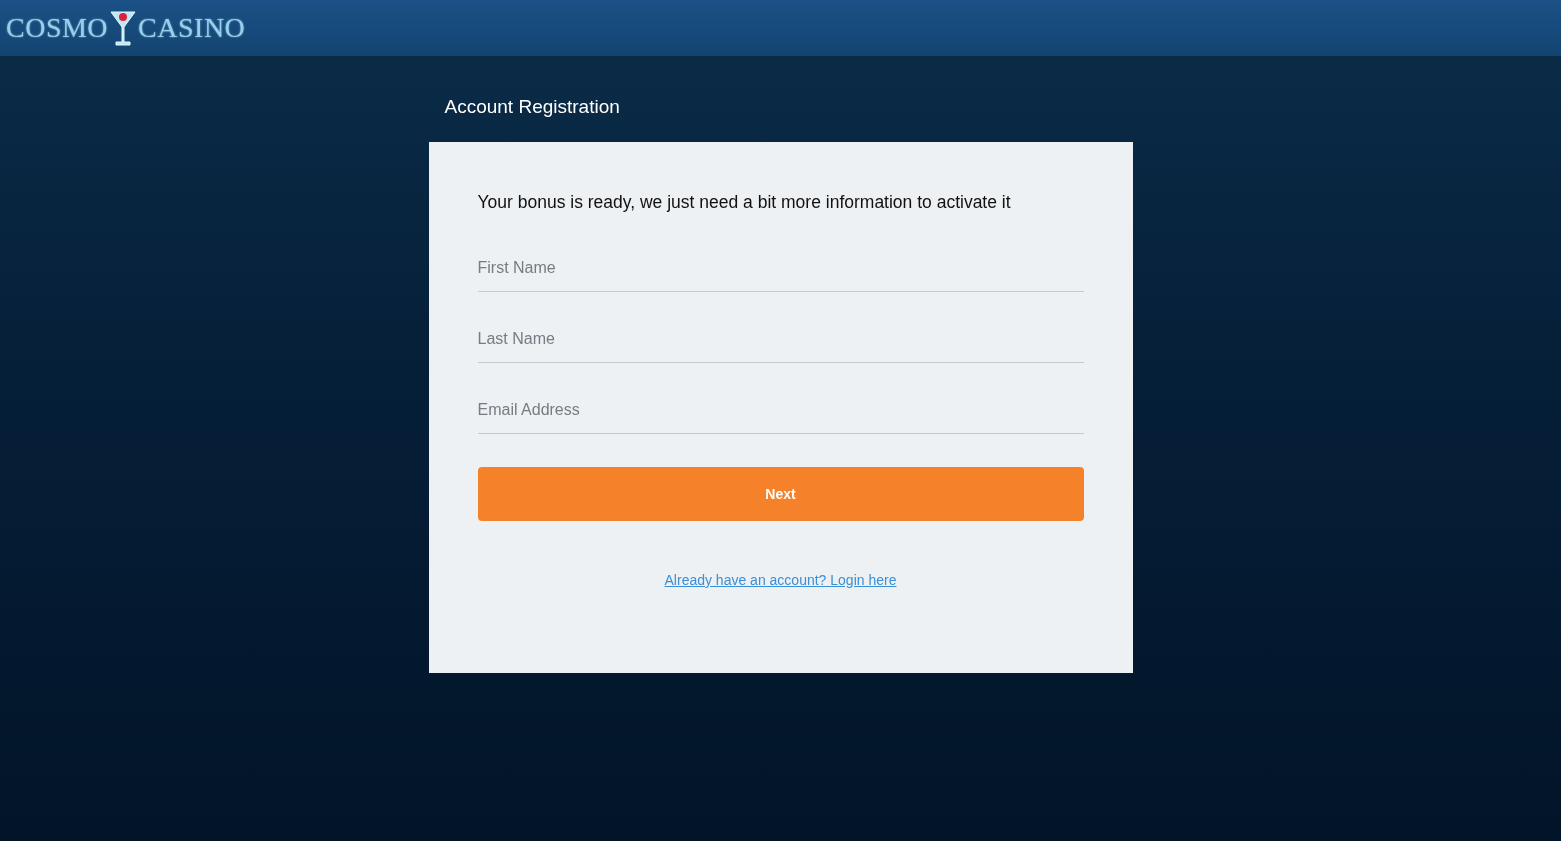 This screenshot has width=1561, height=841. Describe the element at coordinates (57, 28) in the screenshot. I see `logo-text: COSMO` at that location.